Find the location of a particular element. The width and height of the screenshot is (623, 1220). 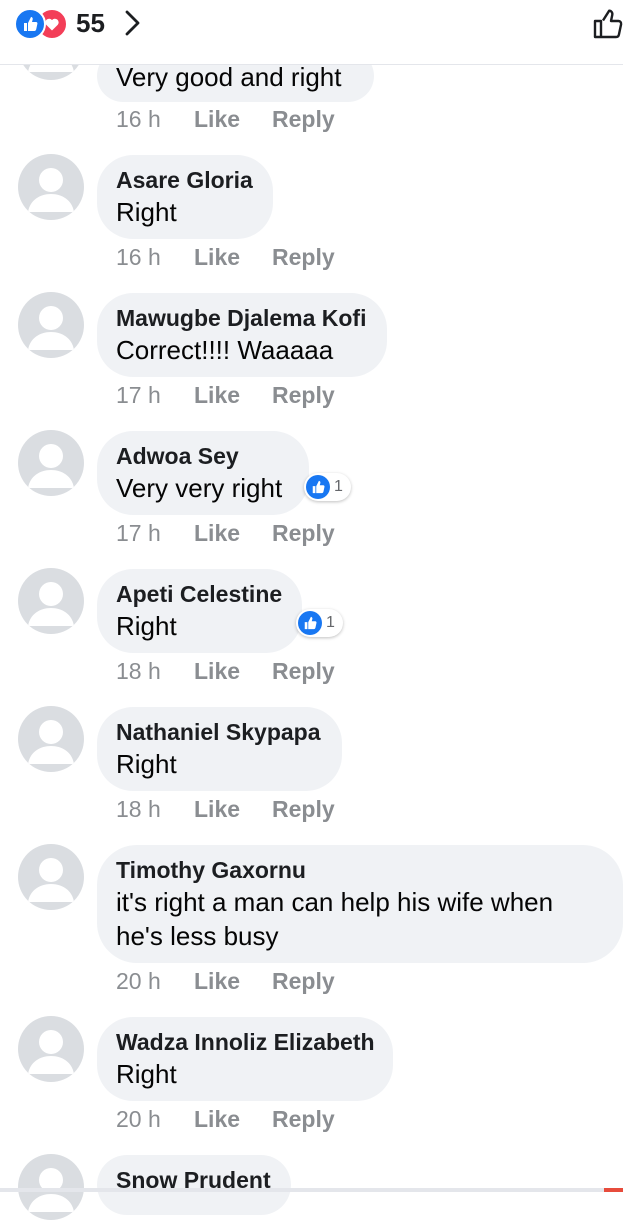

comment-bubble: Mawugbe Djalema Kofi Correct!!!! Waaaaa is located at coordinates (242, 335).